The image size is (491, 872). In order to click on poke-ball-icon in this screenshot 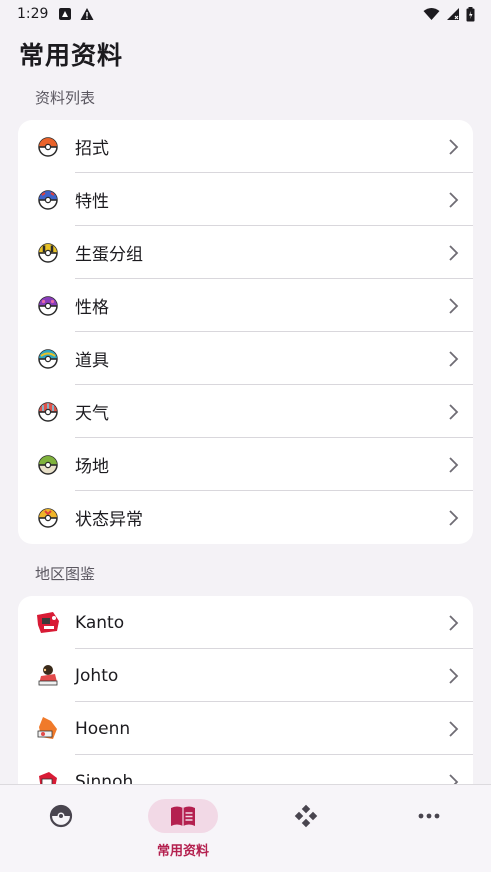, I will do `click(48, 147)`.